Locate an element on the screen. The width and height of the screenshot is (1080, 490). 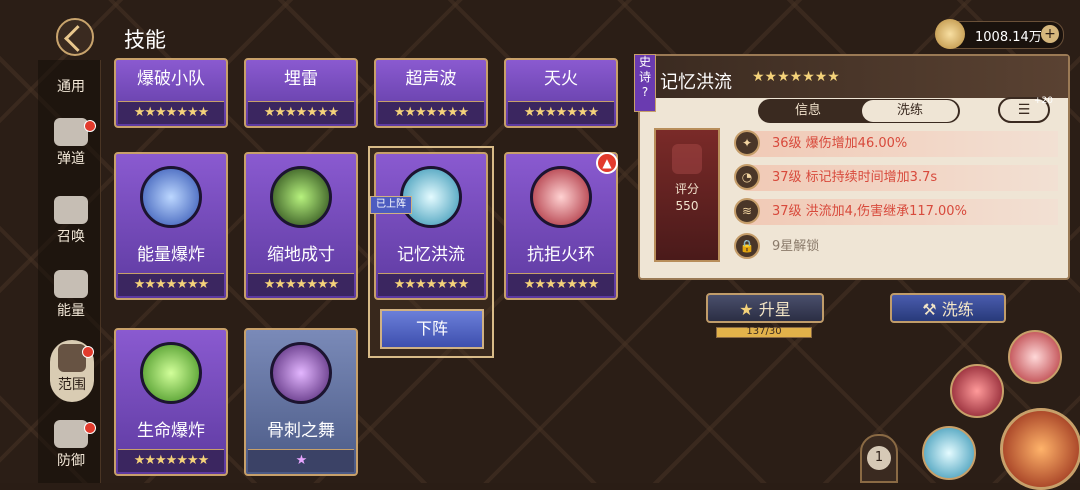
sidebar-item-label: 防御 is located at coordinates (71, 461).